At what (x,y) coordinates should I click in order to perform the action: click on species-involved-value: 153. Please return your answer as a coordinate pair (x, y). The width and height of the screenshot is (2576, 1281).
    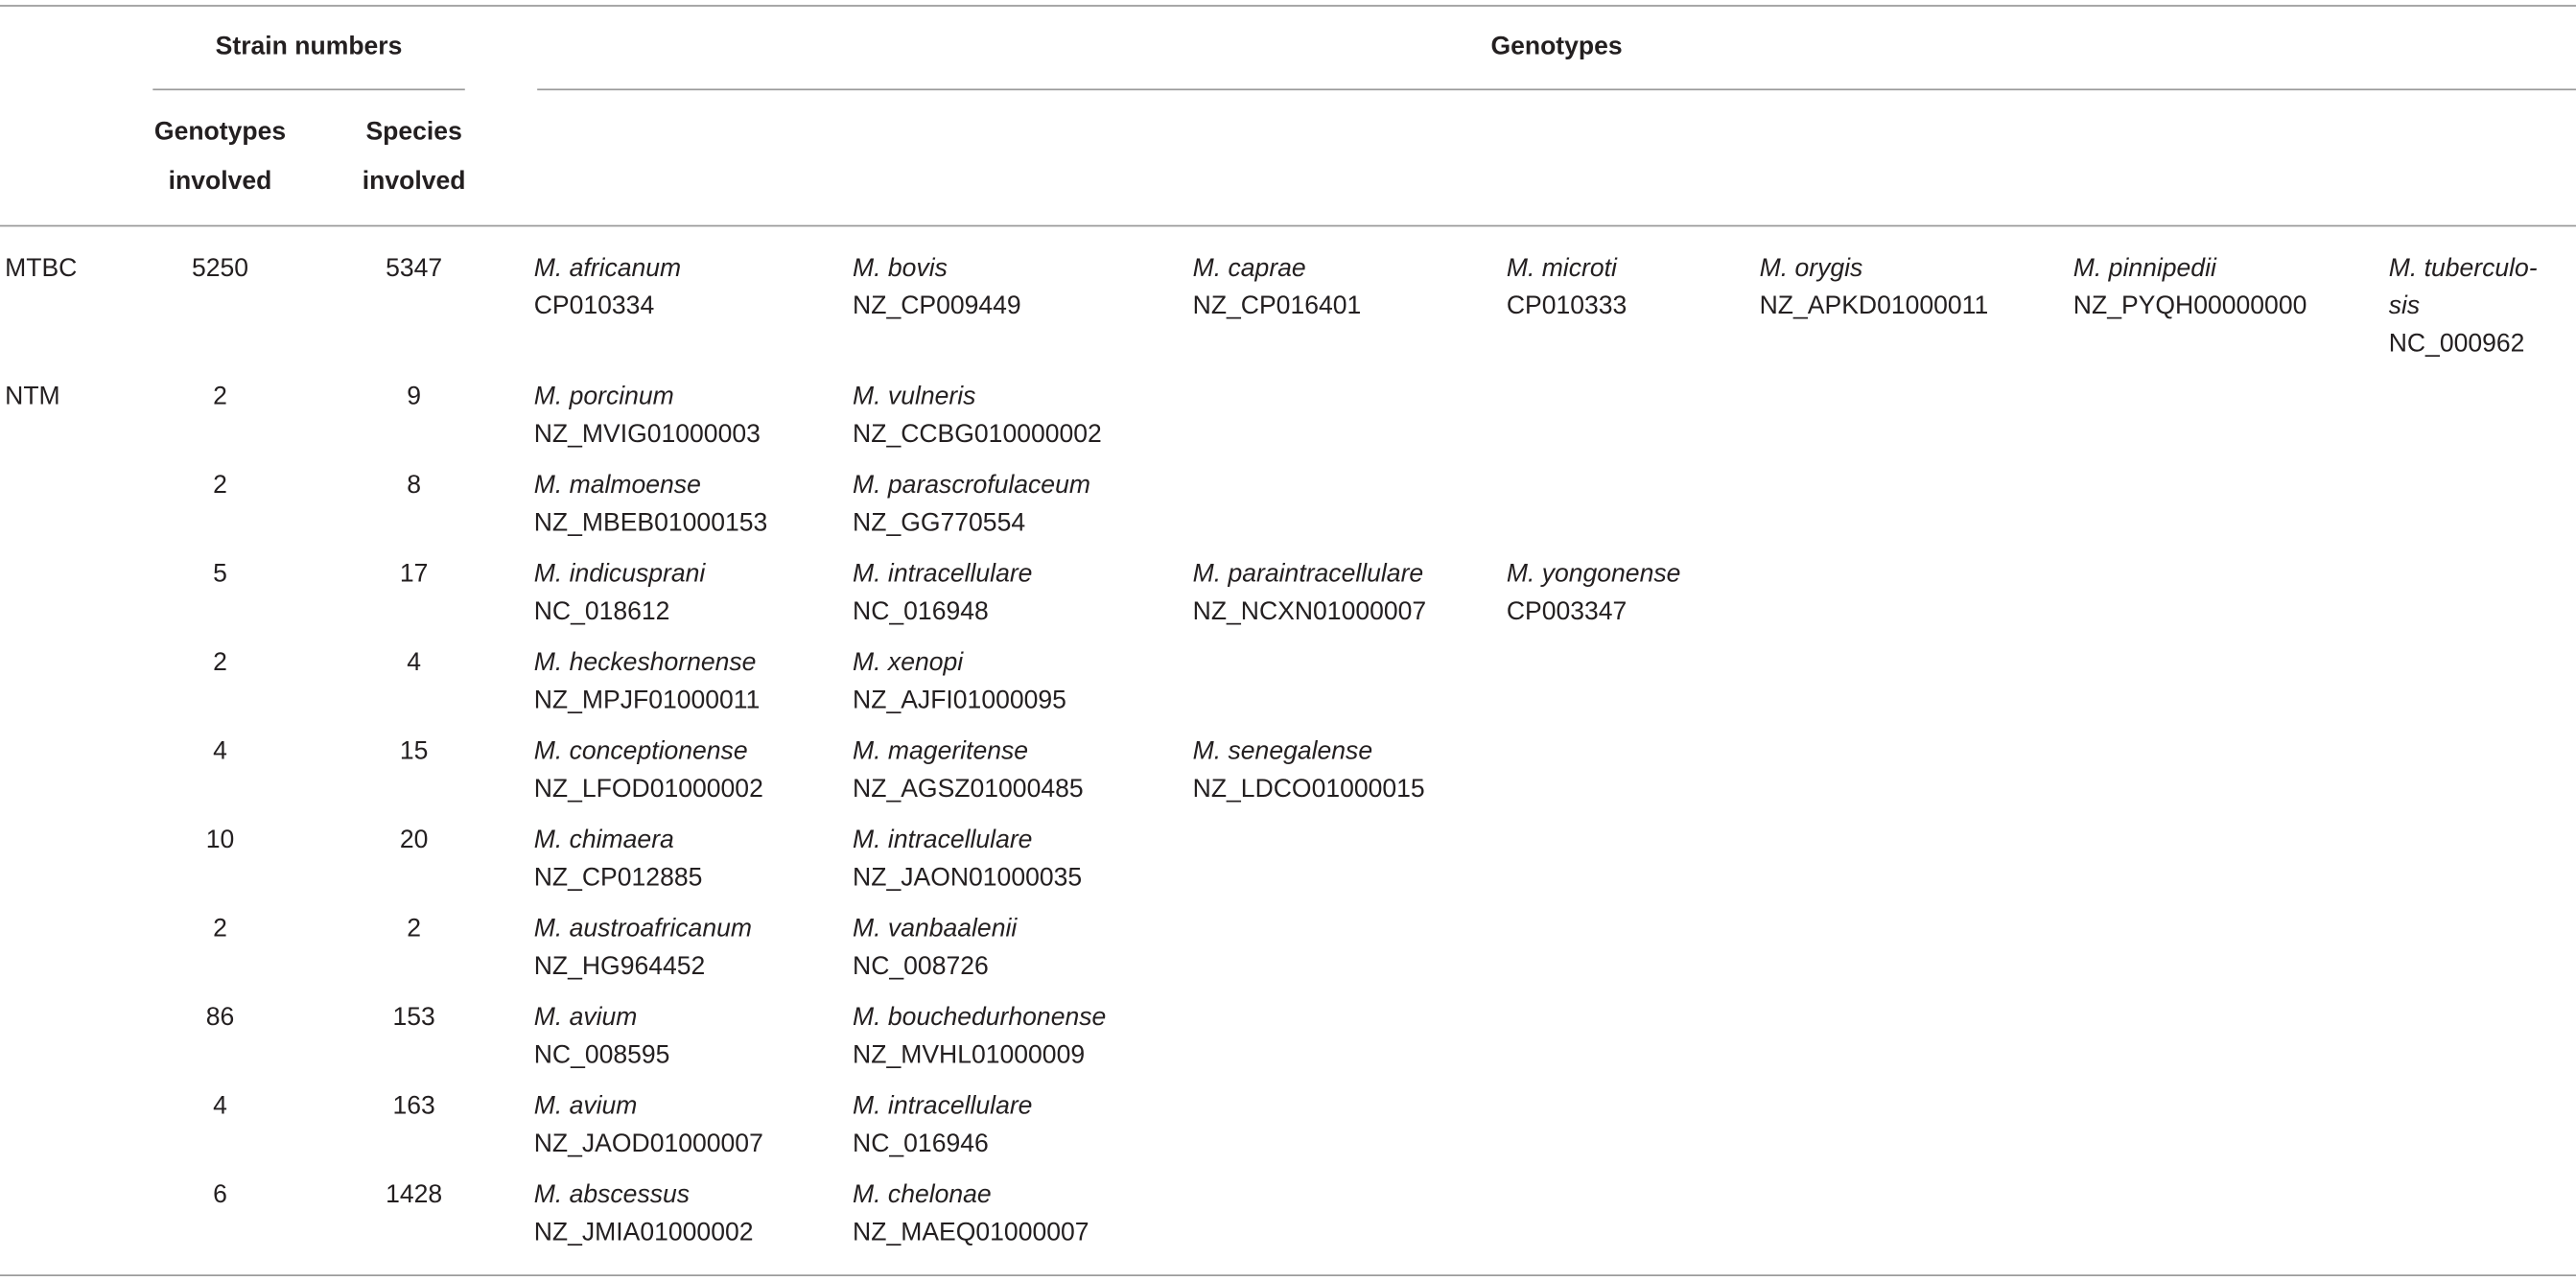
    Looking at the image, I should click on (413, 1018).